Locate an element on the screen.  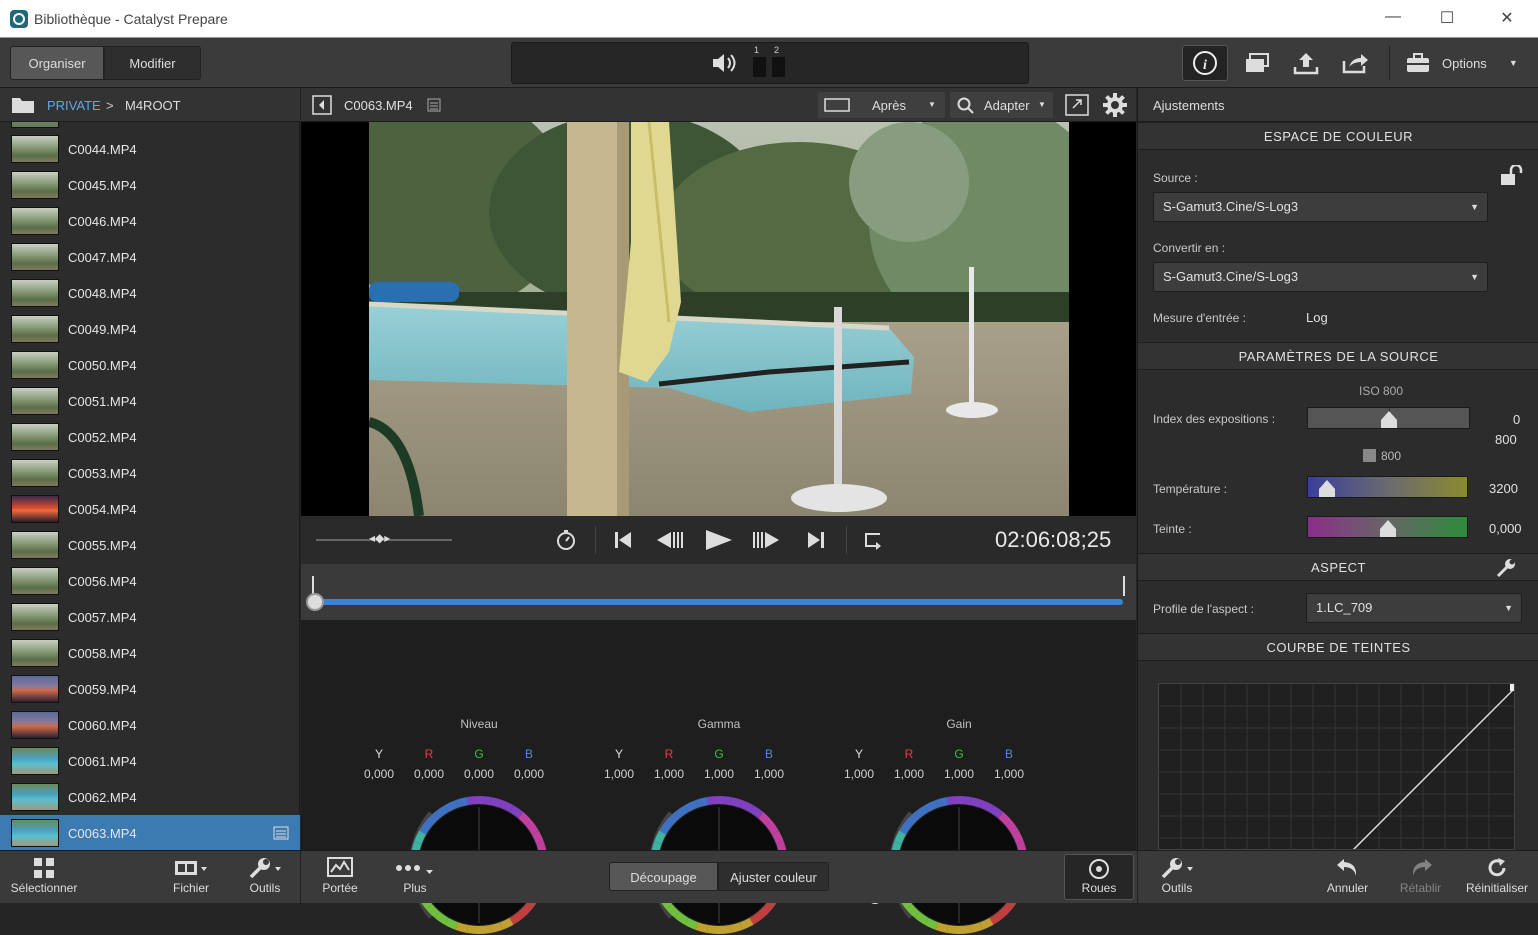
file-list-item: C0046.MP4 is located at coordinates (150, 221).